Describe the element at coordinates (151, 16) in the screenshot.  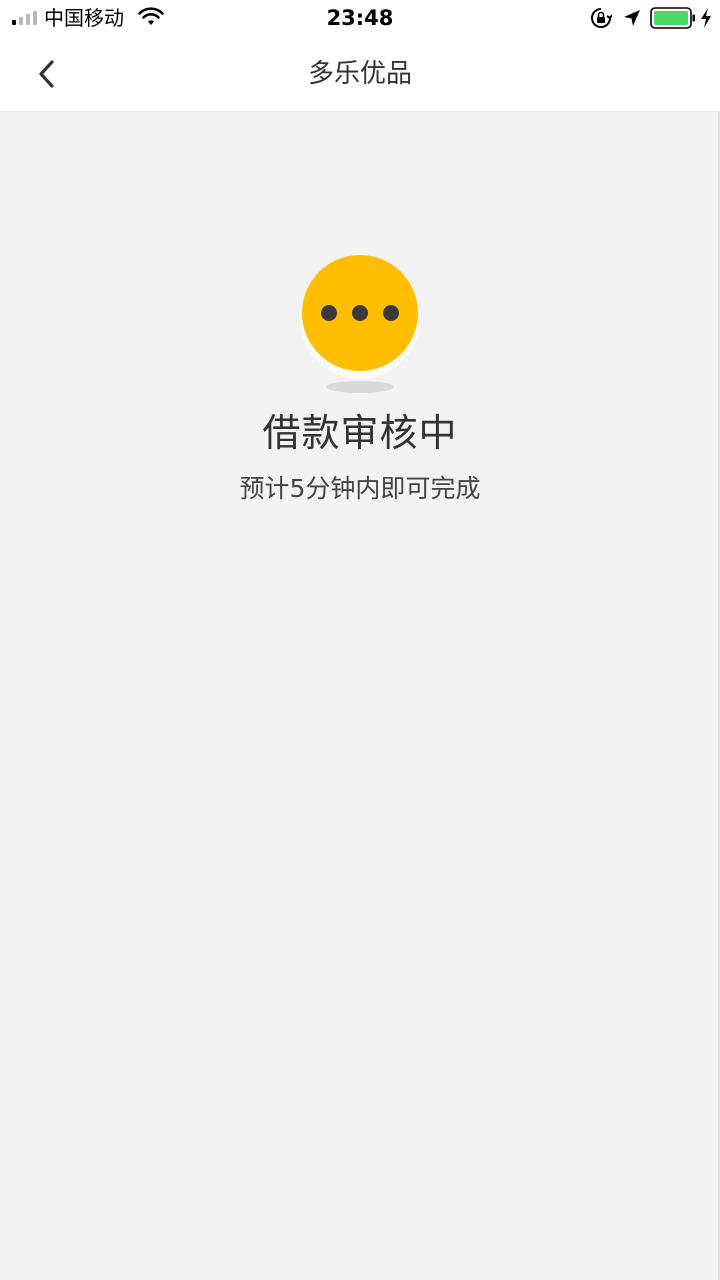
I see `wifi-icon` at that location.